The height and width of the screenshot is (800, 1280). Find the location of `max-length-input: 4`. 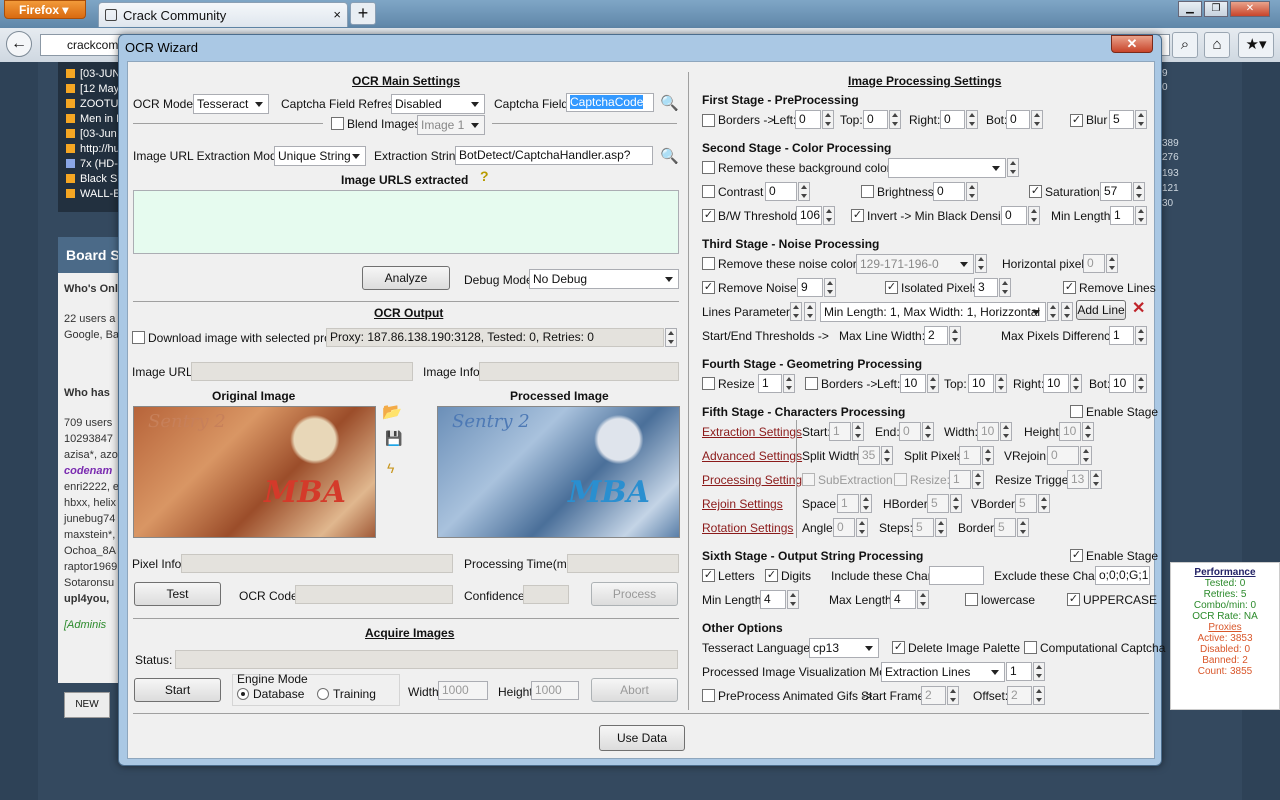

max-length-input: 4 is located at coordinates (903, 599).